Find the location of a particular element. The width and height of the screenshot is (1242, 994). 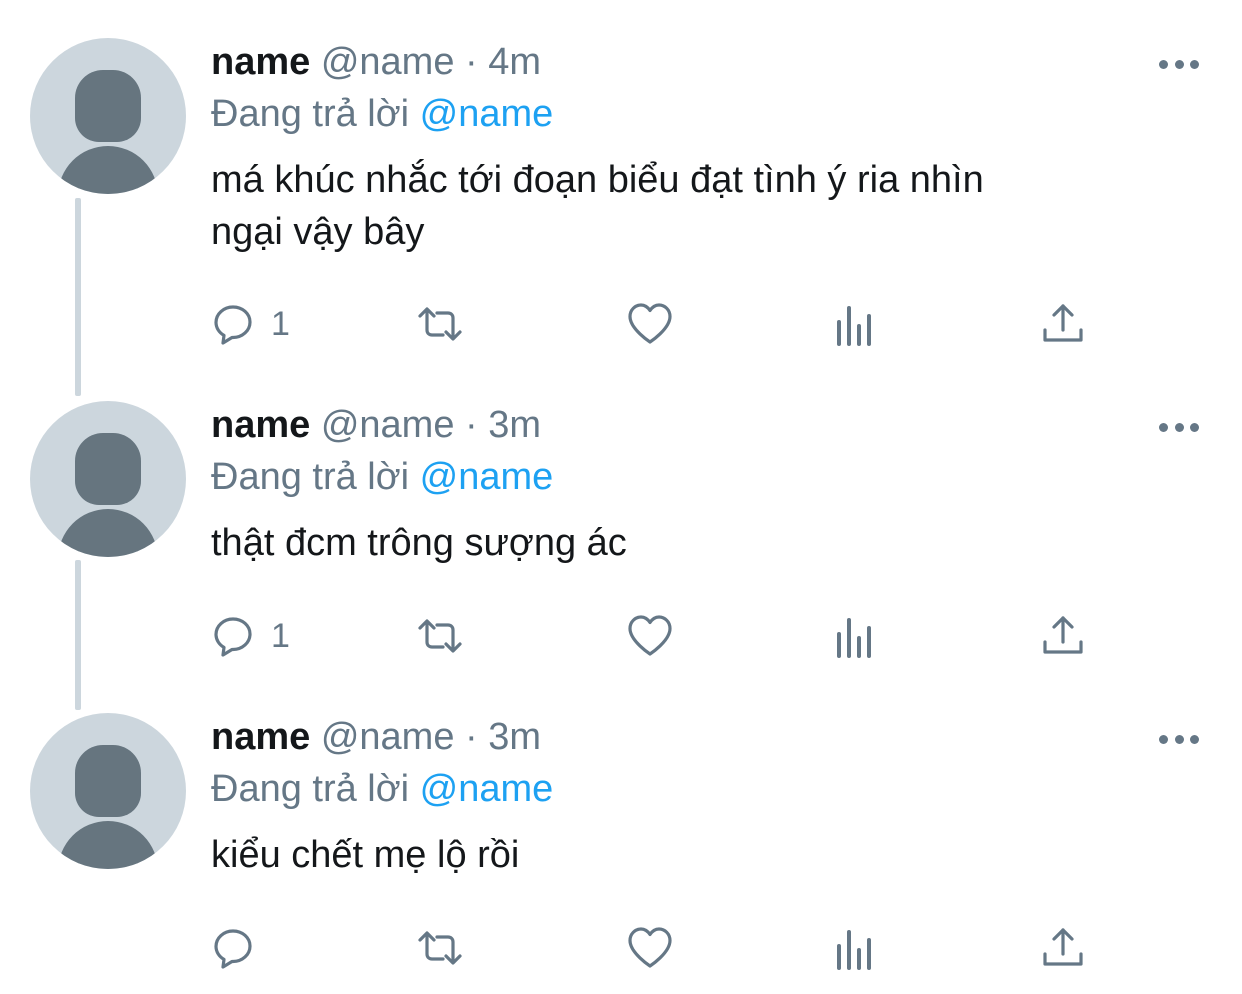

tweet-actions is located at coordinates (661, 948).